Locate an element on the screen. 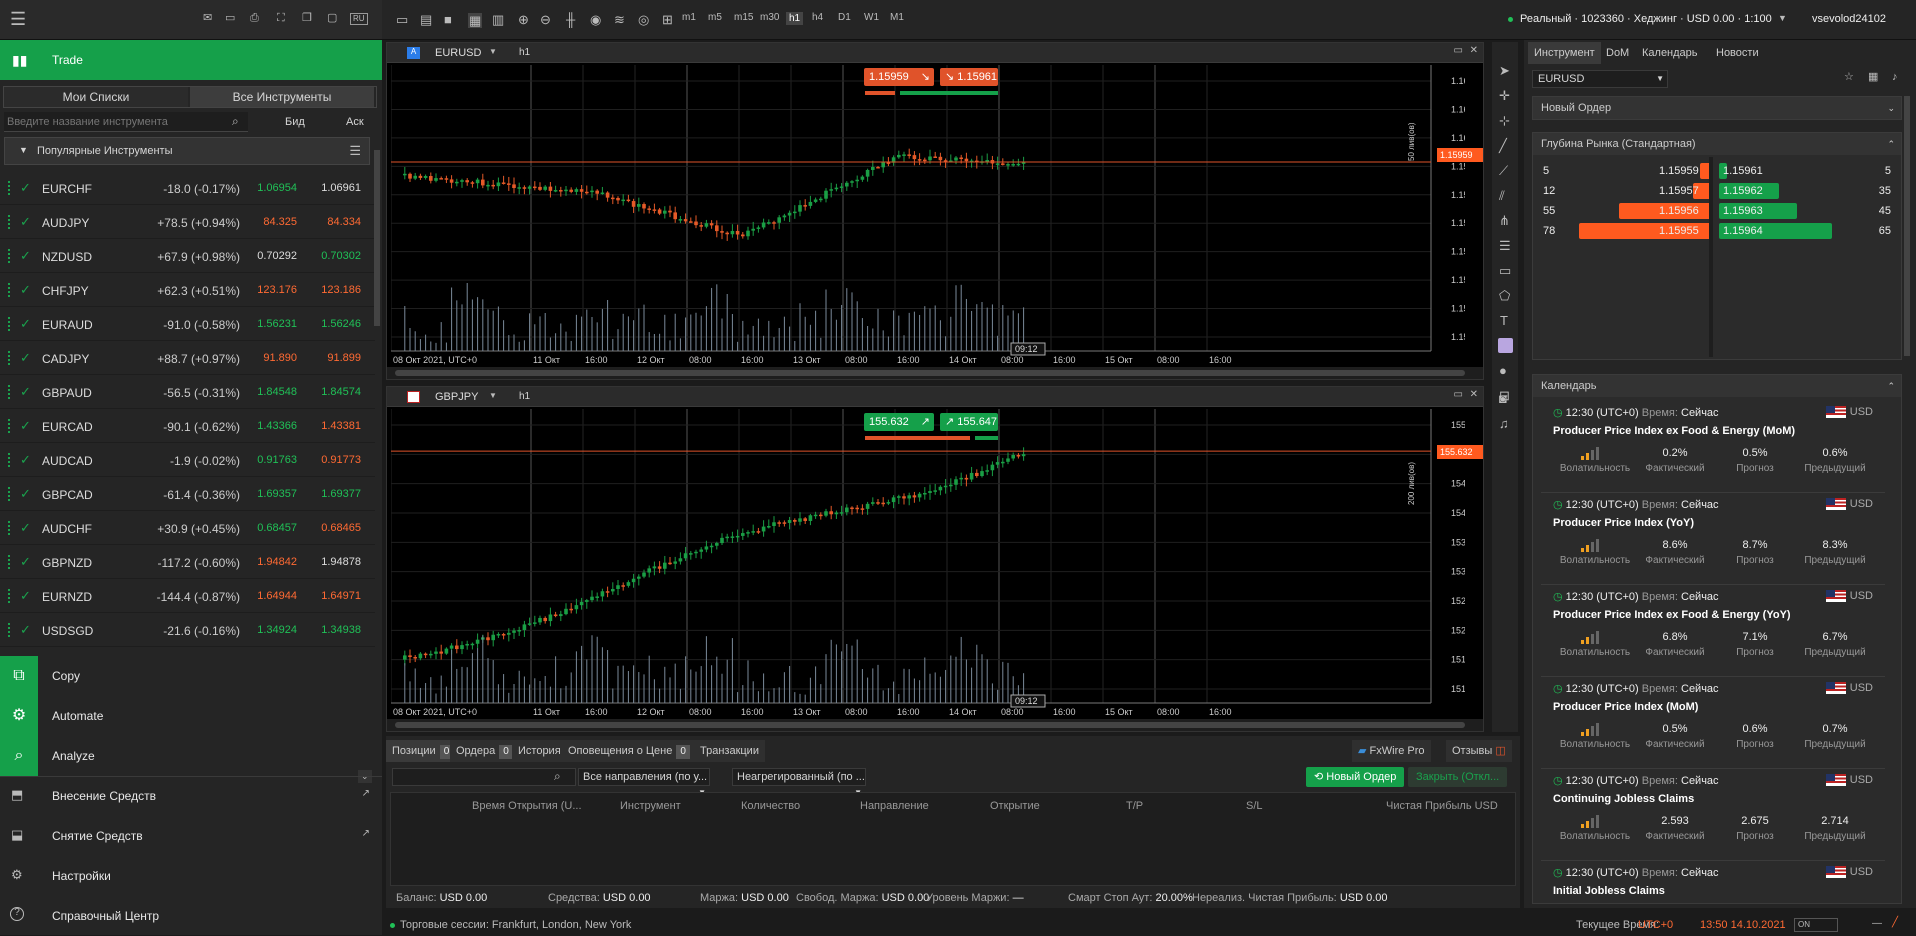 Image resolution: width=1916 pixels, height=936 pixels. resize-icon: ╱ is located at coordinates (1895, 923).